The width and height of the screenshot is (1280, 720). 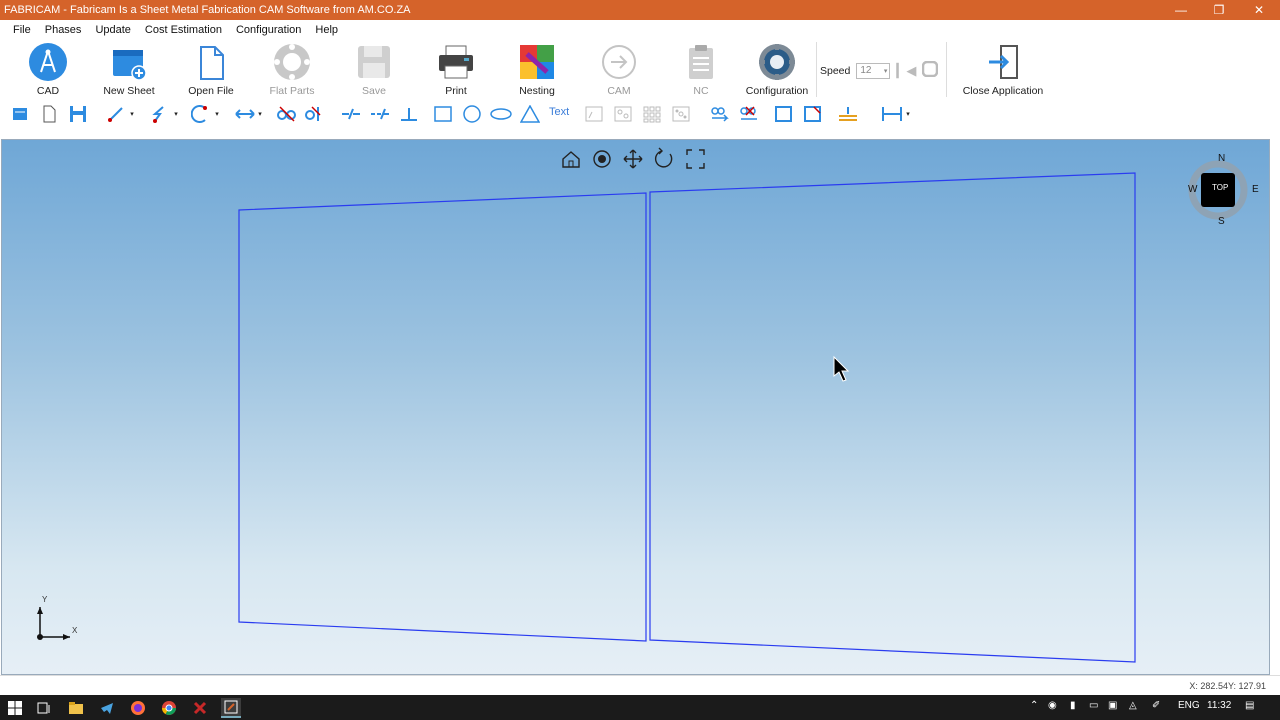 I want to click on firefox-icon, so click(x=138, y=708).